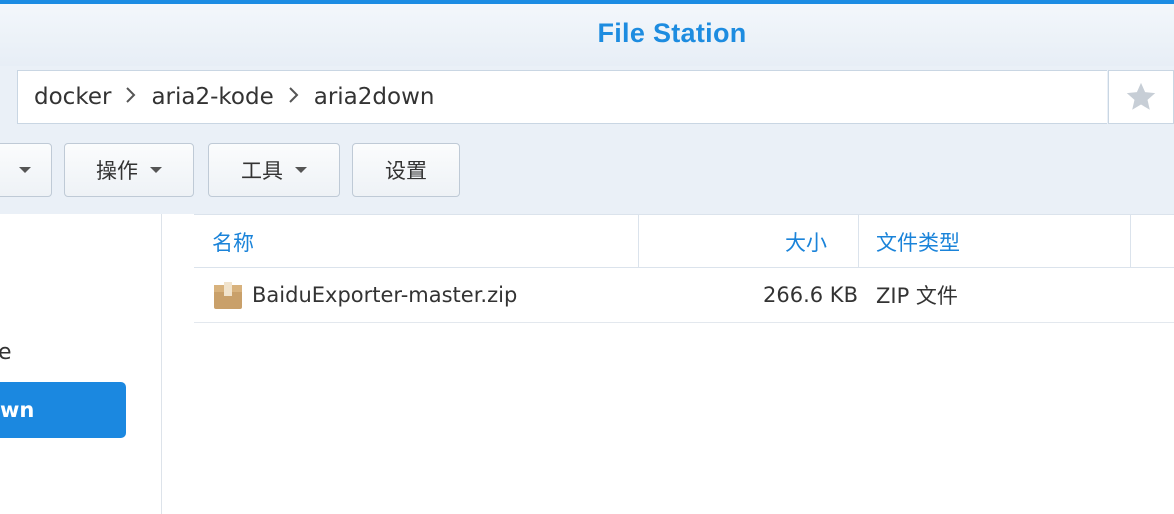 The width and height of the screenshot is (1174, 514). I want to click on file-size: 266.6 KB, so click(810, 295).